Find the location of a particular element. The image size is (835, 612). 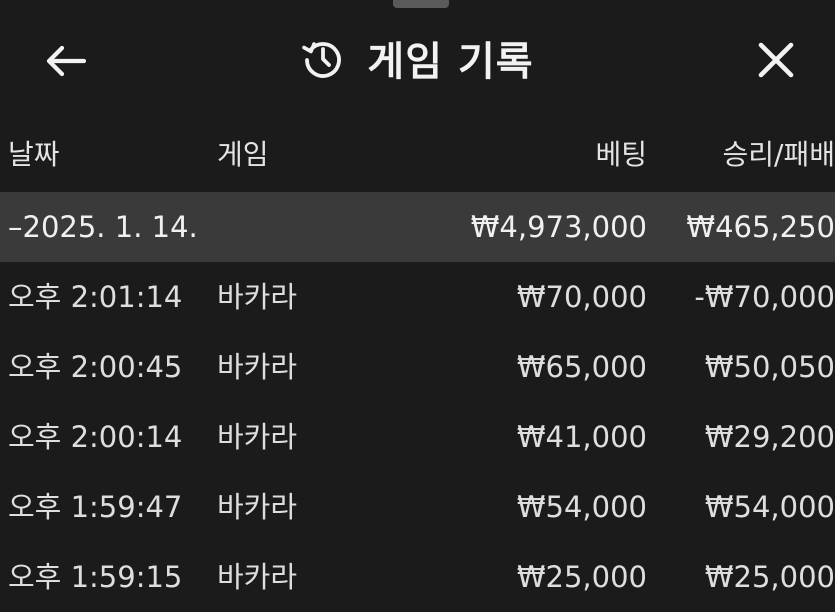

row-result: ₩25,000 is located at coordinates (769, 577).